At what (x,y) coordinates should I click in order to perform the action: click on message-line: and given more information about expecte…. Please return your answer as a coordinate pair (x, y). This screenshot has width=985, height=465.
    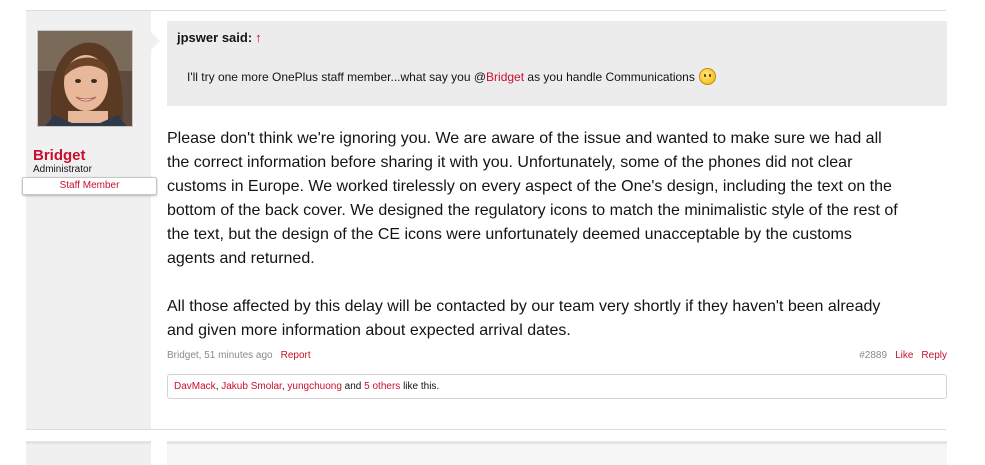
    Looking at the image, I should click on (369, 330).